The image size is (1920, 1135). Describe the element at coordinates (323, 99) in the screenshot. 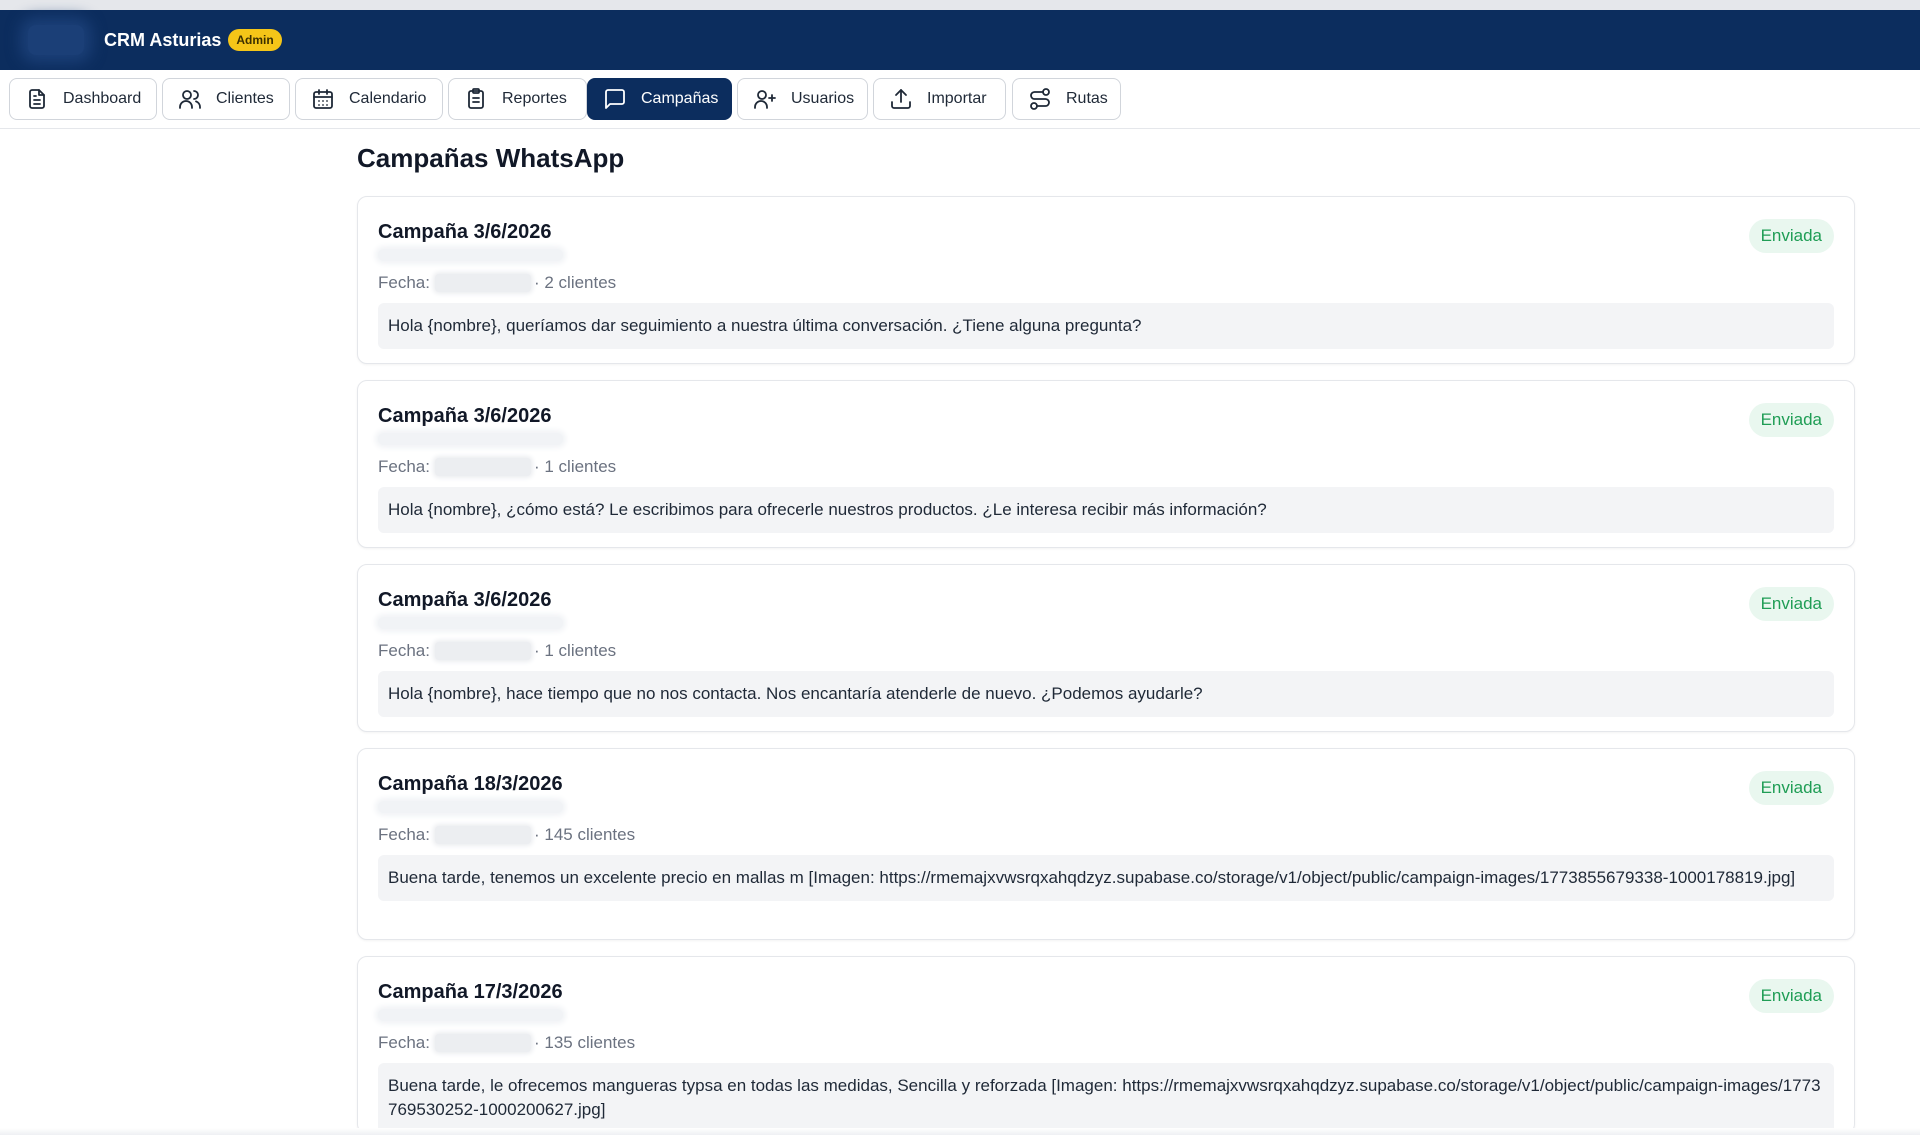

I see `calendar-icon` at that location.